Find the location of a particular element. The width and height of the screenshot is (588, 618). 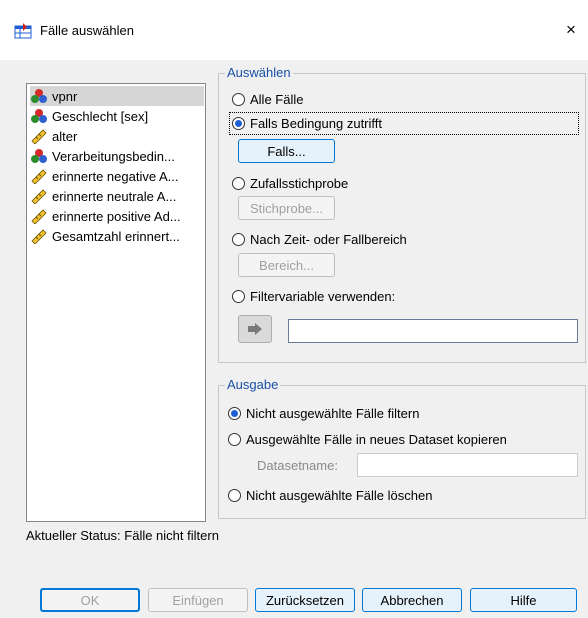

list-item: Geschlecht [sex] is located at coordinates (117, 116).